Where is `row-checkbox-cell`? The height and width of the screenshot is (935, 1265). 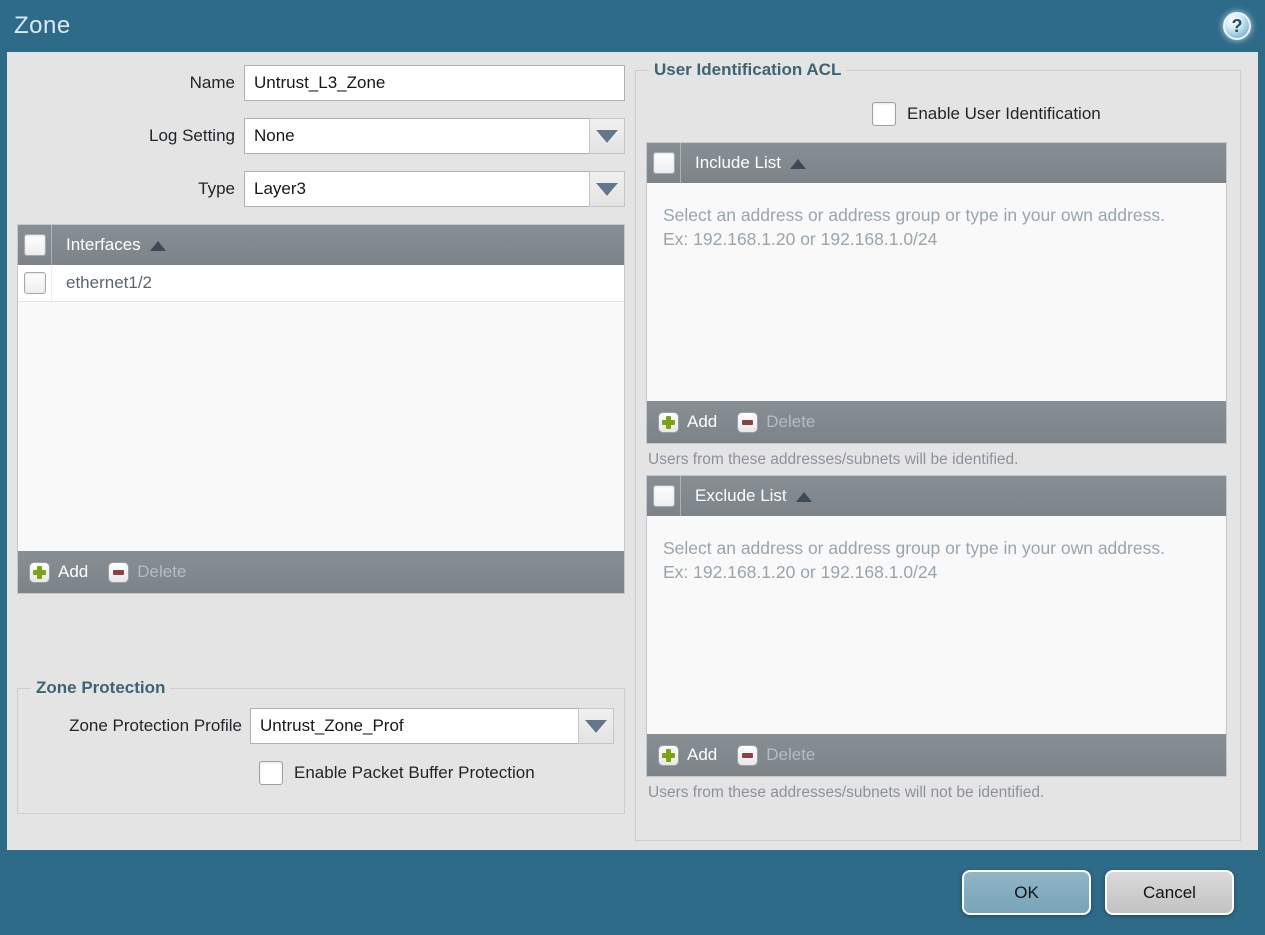 row-checkbox-cell is located at coordinates (35, 283).